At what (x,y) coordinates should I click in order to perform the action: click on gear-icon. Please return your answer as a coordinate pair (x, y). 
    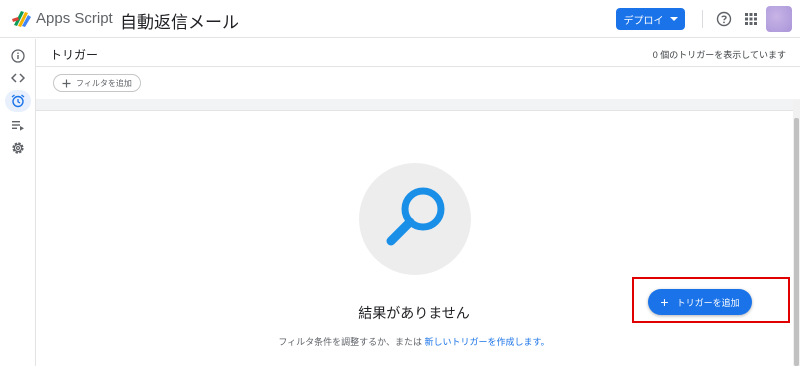
    Looking at the image, I should click on (18, 148).